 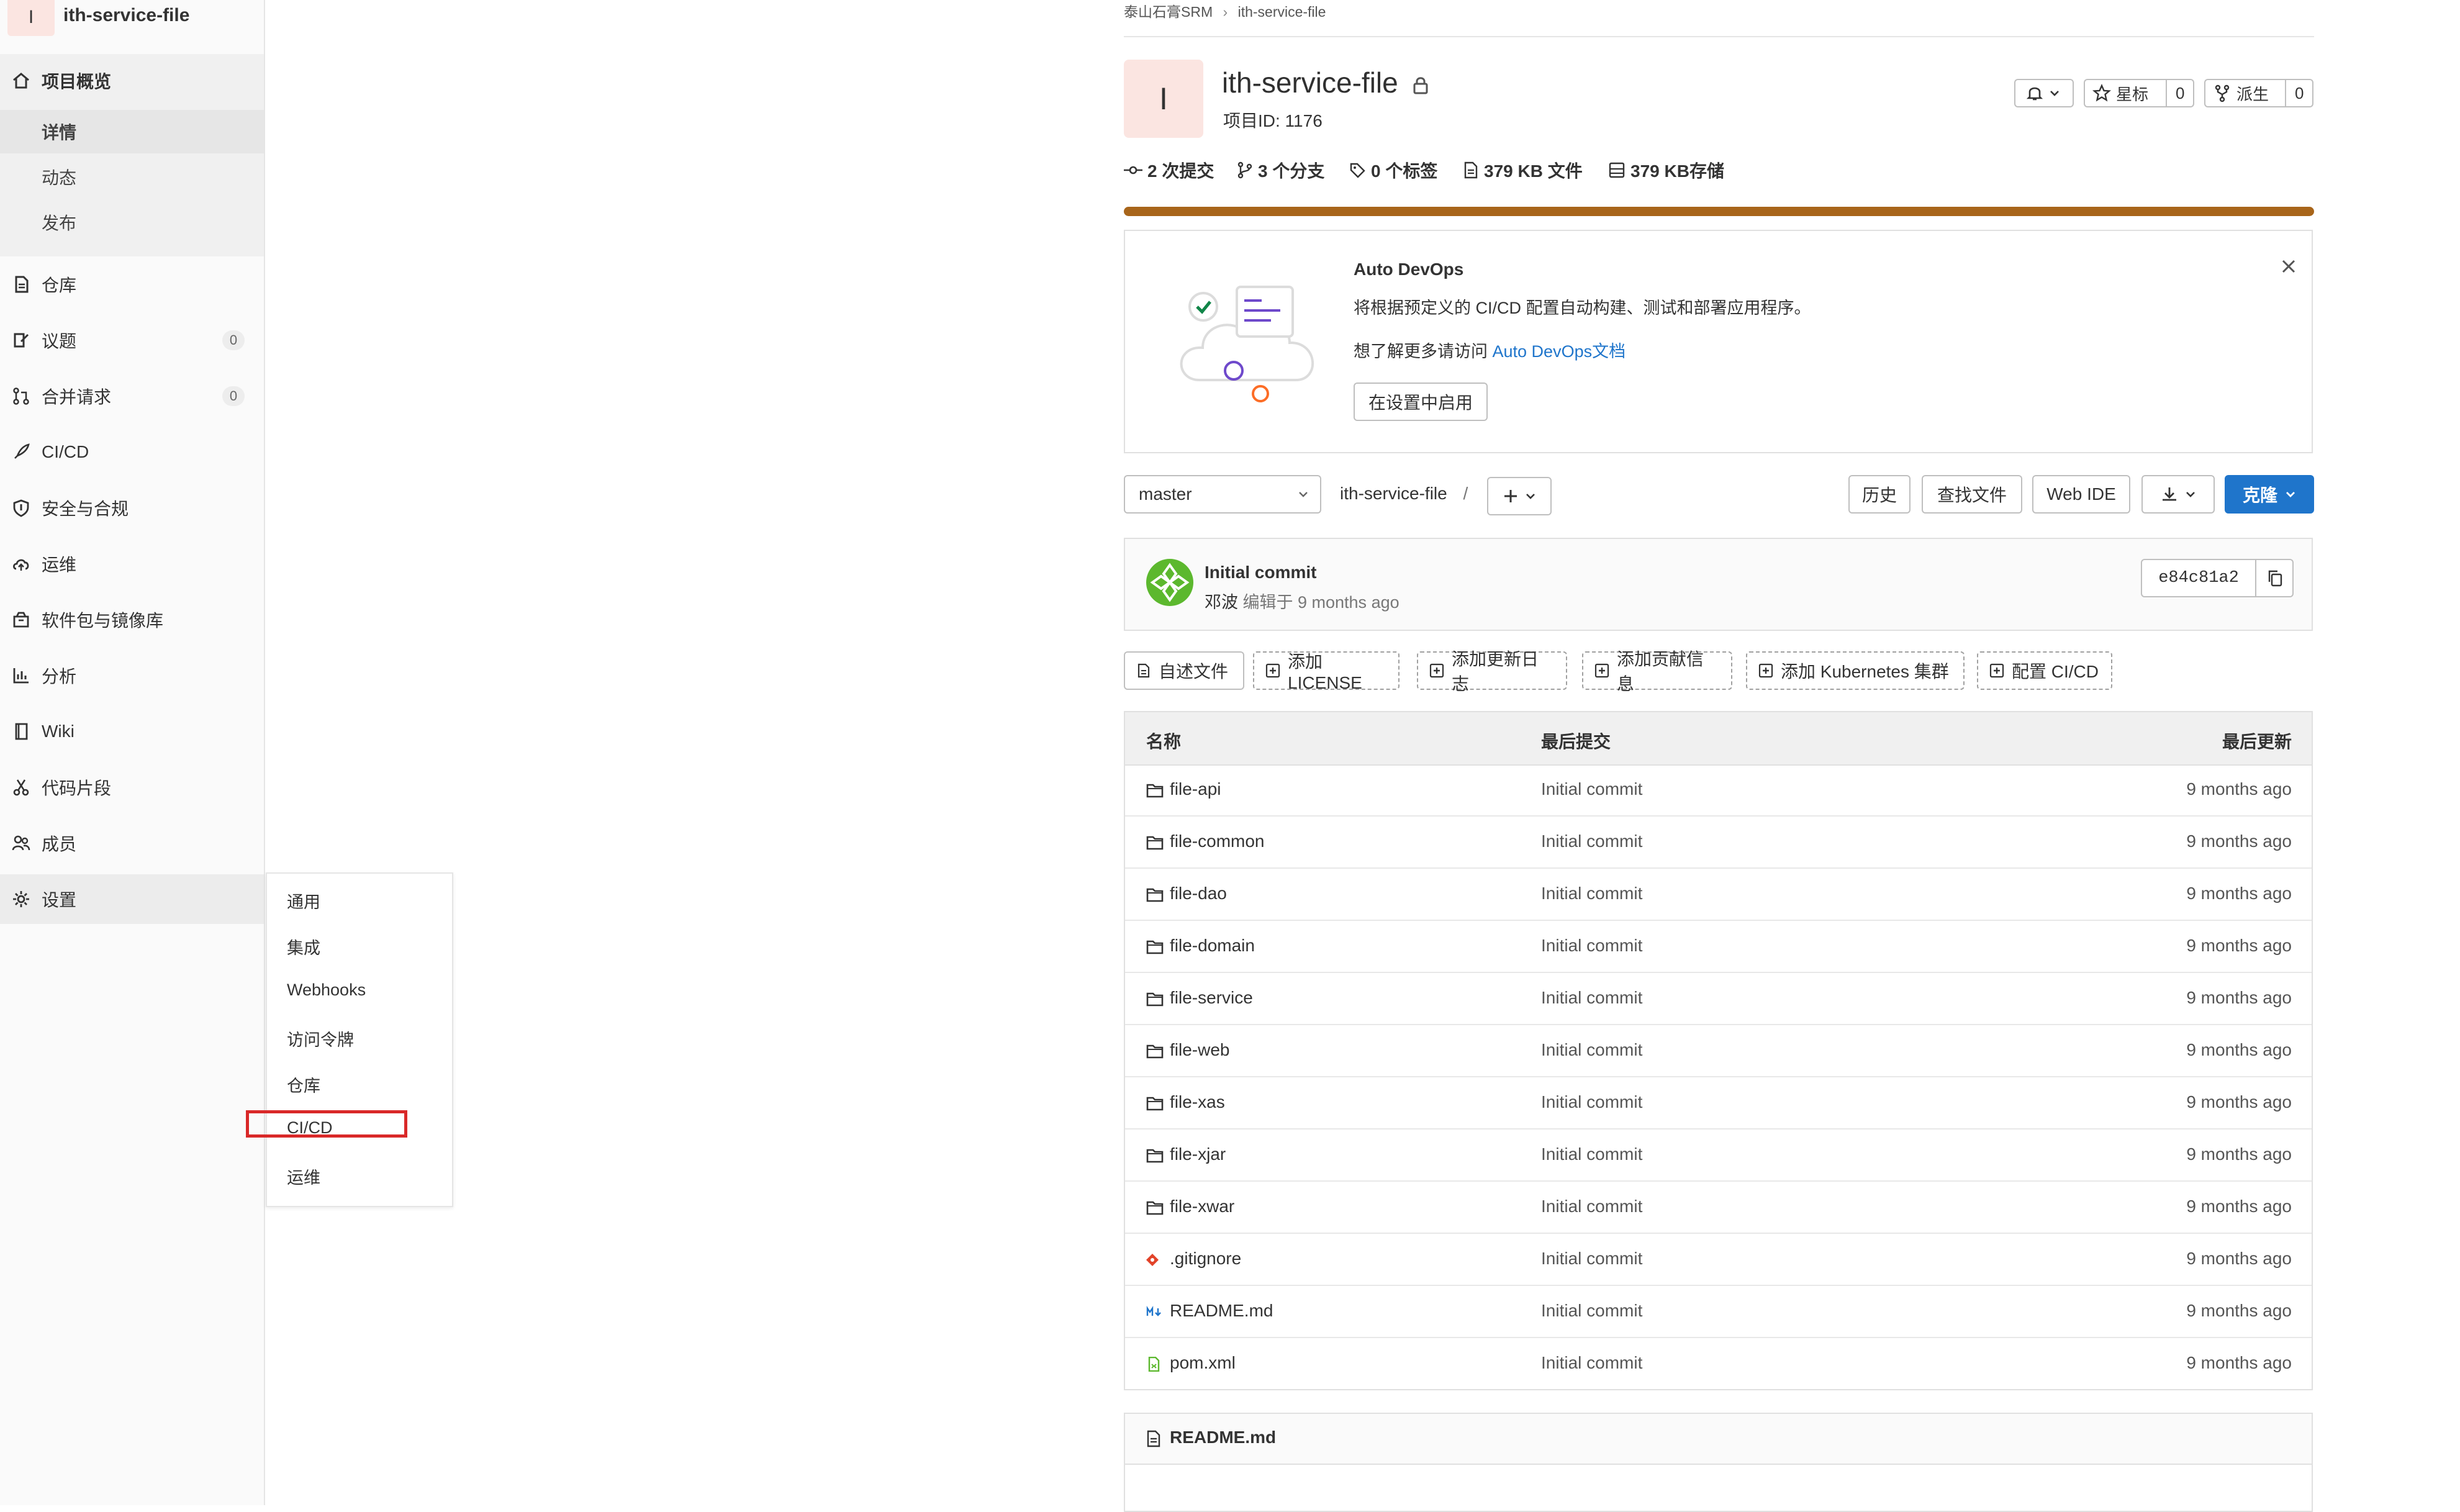 I want to click on avatar, so click(x=1169, y=582).